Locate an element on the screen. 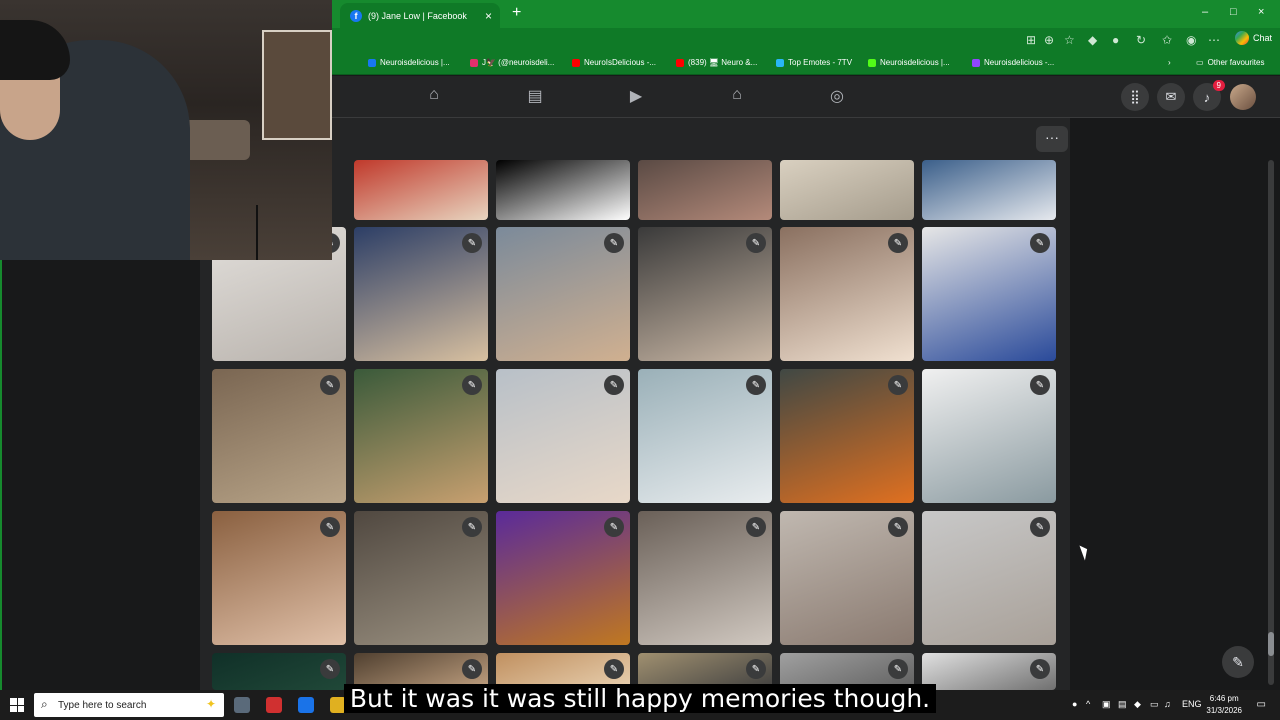 This screenshot has height=720, width=1280. bookmark-item: Top Emotes - 7TV is located at coordinates (814, 62).